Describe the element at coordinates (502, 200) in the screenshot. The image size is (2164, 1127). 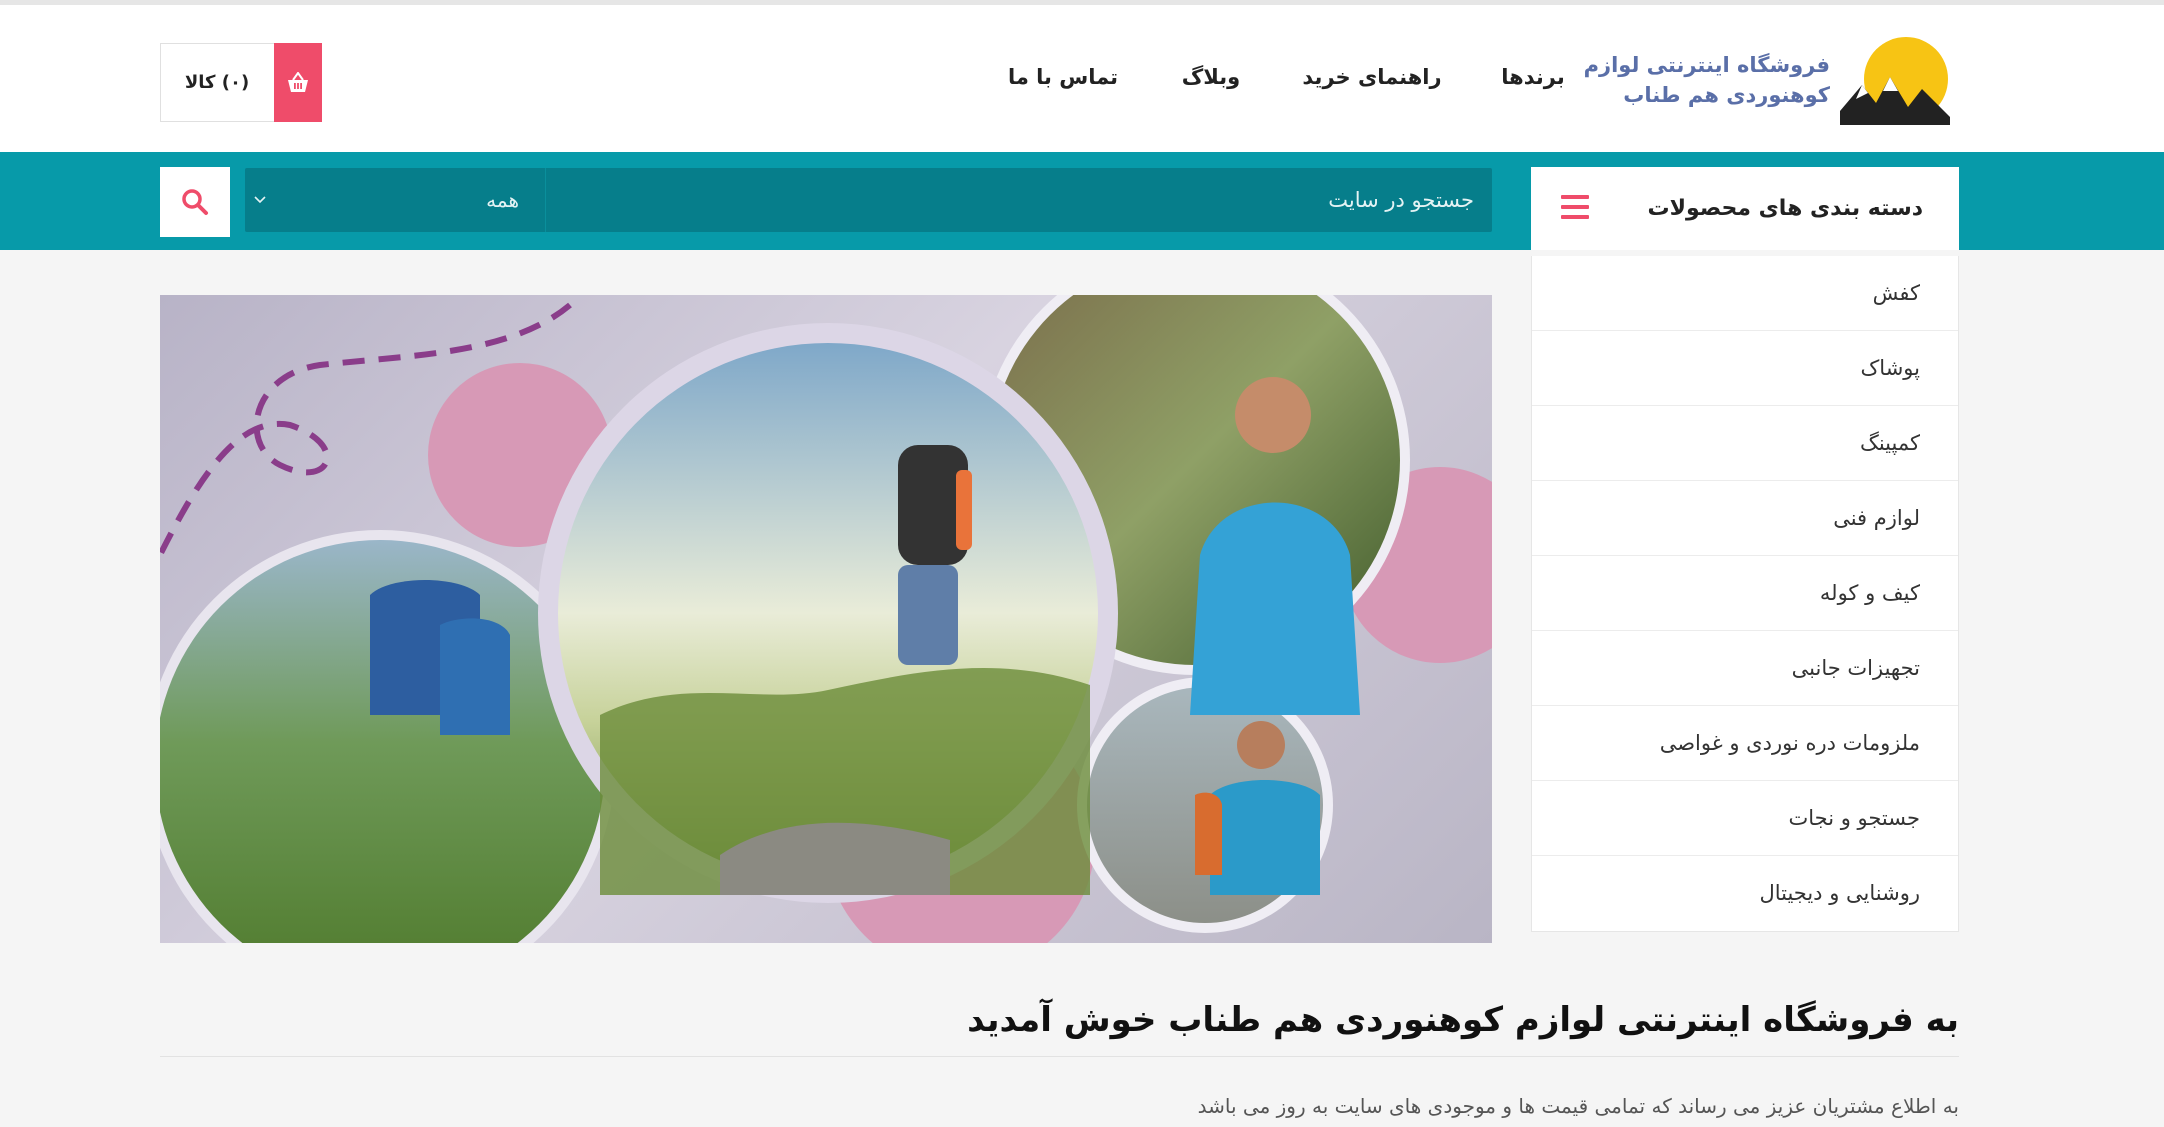
I see `search-category-value: همه` at that location.